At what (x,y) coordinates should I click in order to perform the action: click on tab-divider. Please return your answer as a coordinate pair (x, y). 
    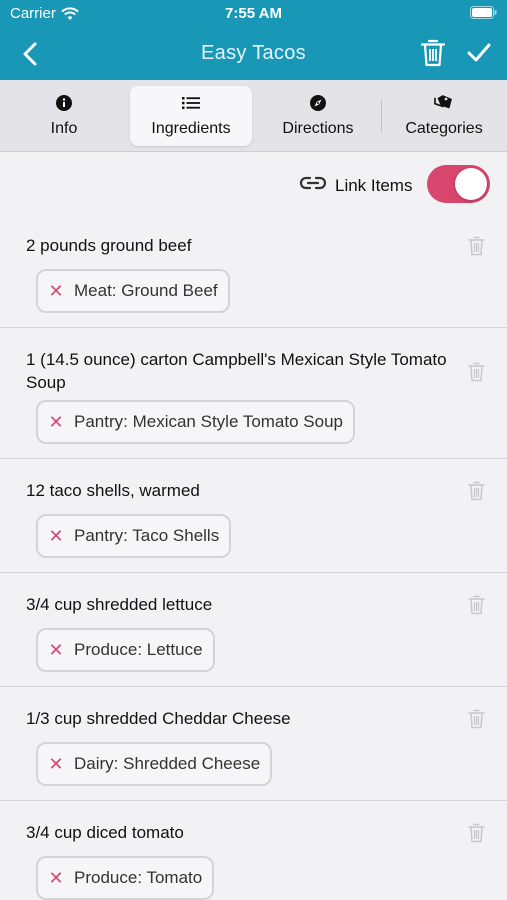
    Looking at the image, I should click on (381, 116).